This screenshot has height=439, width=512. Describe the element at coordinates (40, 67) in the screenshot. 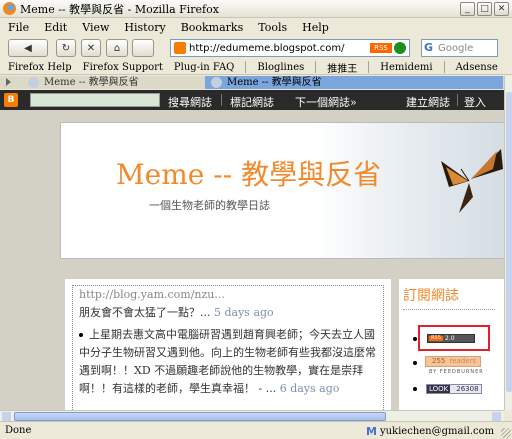

I see `bookmark-firefox-help: Firefox Help` at that location.